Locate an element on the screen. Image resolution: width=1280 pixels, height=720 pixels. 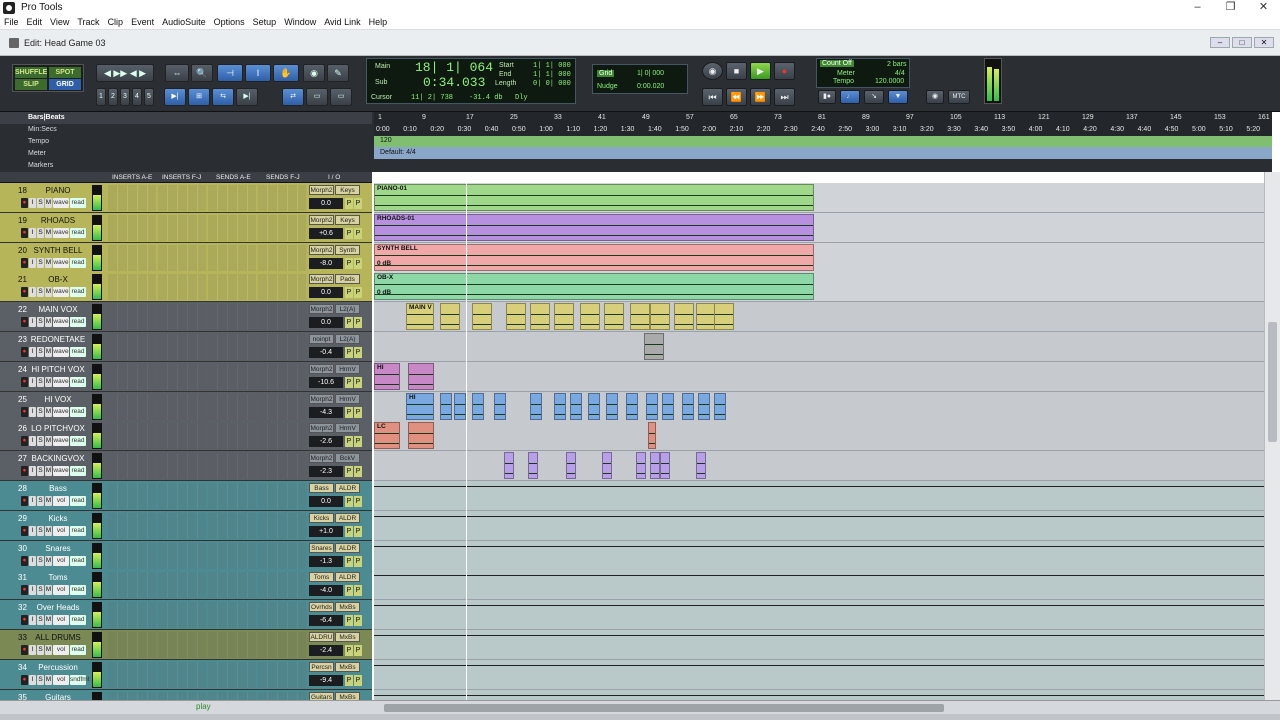
nudge-value: 0:00.020 is located at coordinates (650, 86).